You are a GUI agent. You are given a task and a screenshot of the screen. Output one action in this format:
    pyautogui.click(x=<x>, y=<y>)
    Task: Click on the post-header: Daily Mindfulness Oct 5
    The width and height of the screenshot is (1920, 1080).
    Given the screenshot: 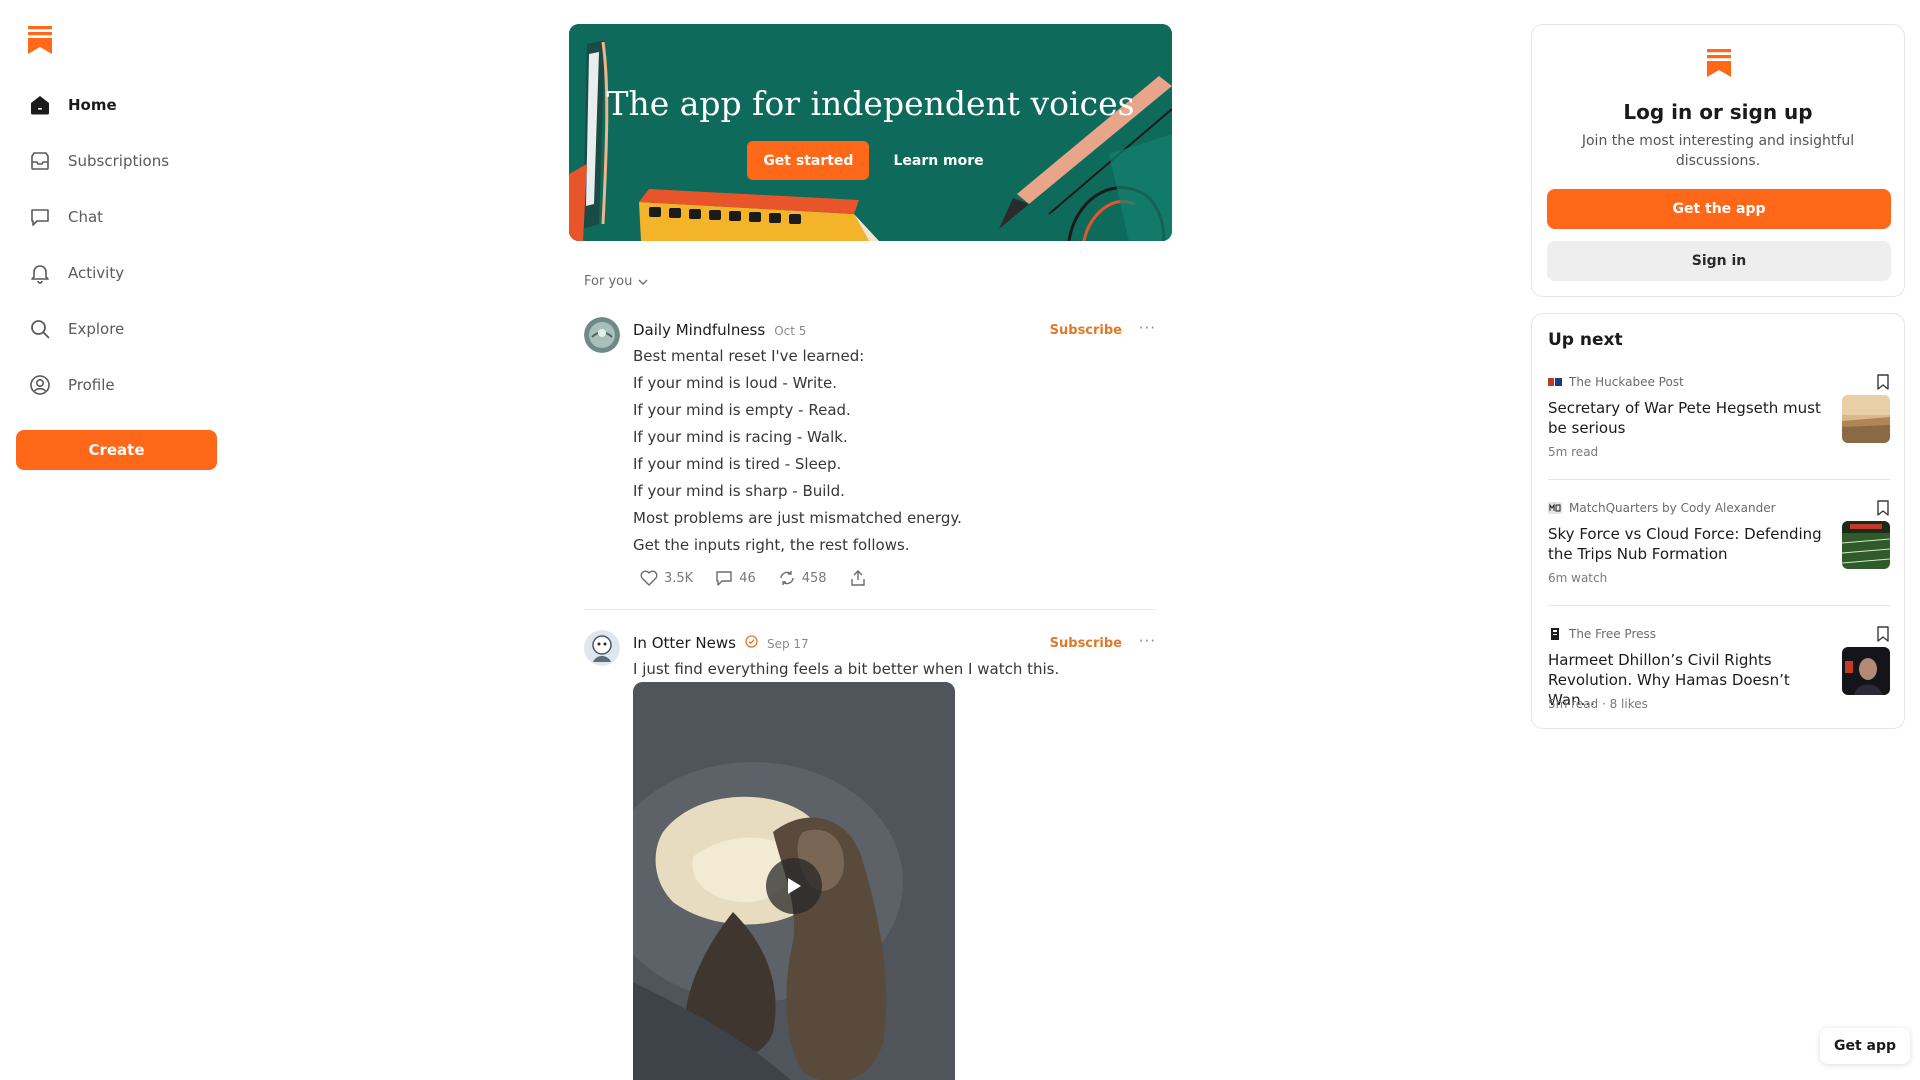 What is the action you would take?
    pyautogui.click(x=719, y=330)
    